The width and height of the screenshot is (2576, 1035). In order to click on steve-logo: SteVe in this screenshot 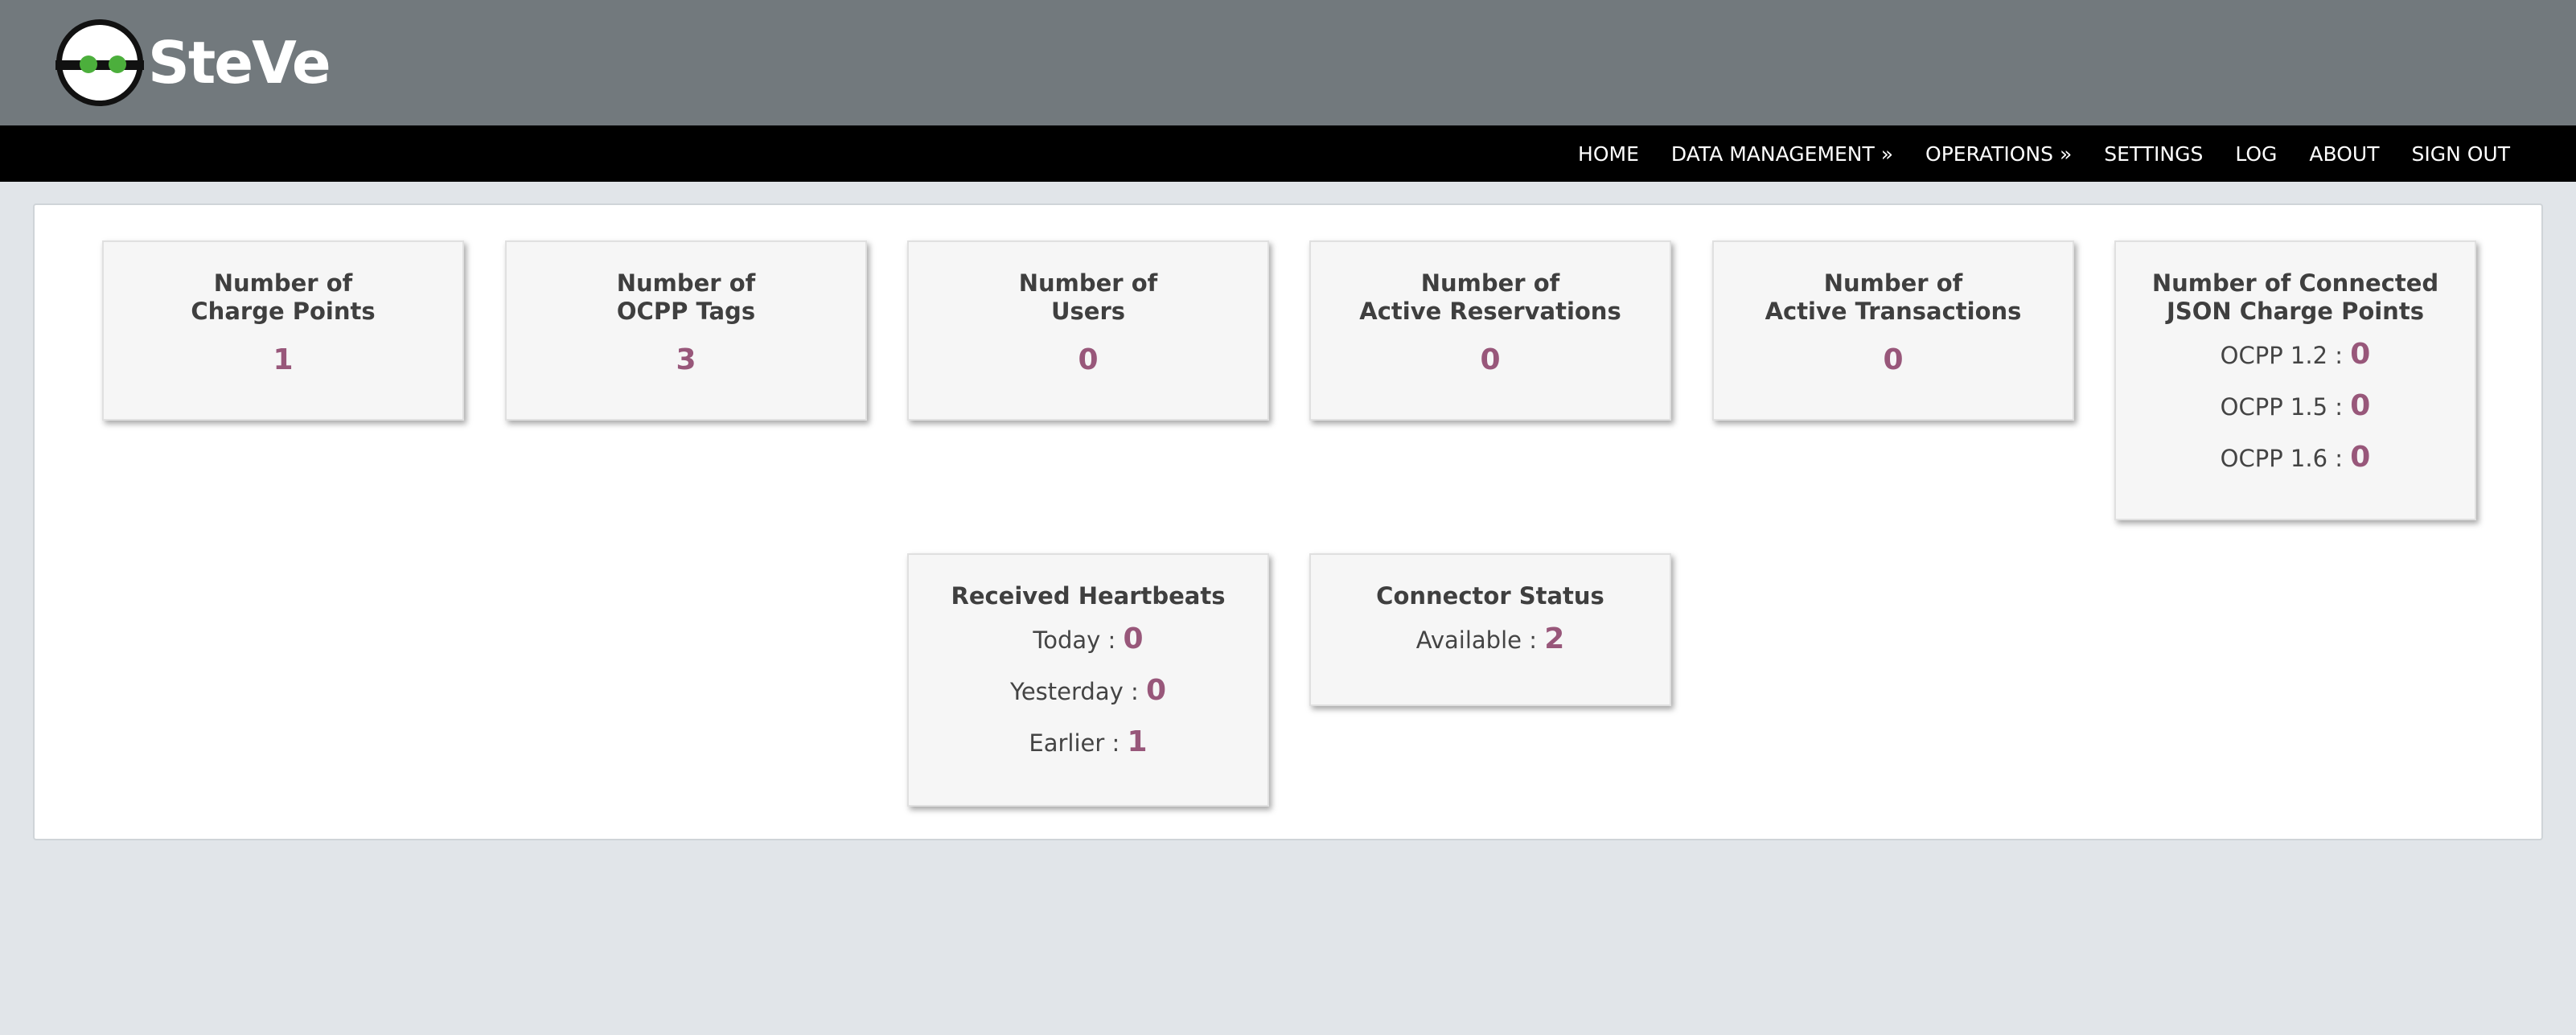, I will do `click(193, 62)`.